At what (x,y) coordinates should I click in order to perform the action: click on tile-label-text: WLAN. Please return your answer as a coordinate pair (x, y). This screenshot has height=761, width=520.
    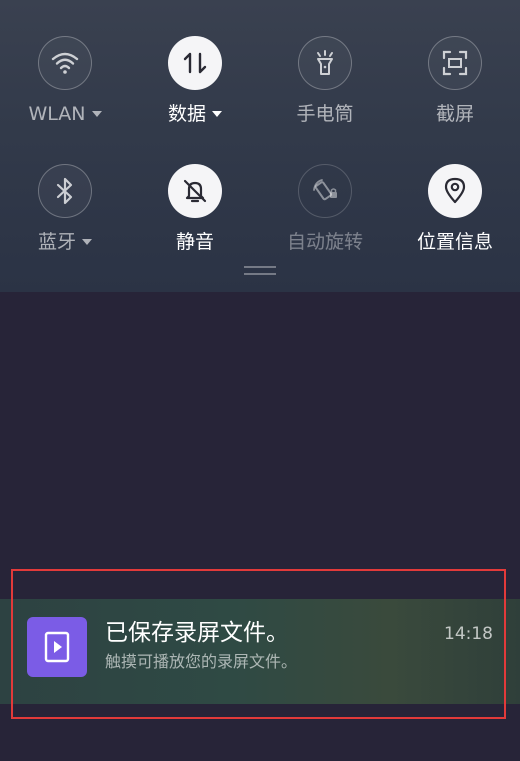
    Looking at the image, I should click on (57, 114).